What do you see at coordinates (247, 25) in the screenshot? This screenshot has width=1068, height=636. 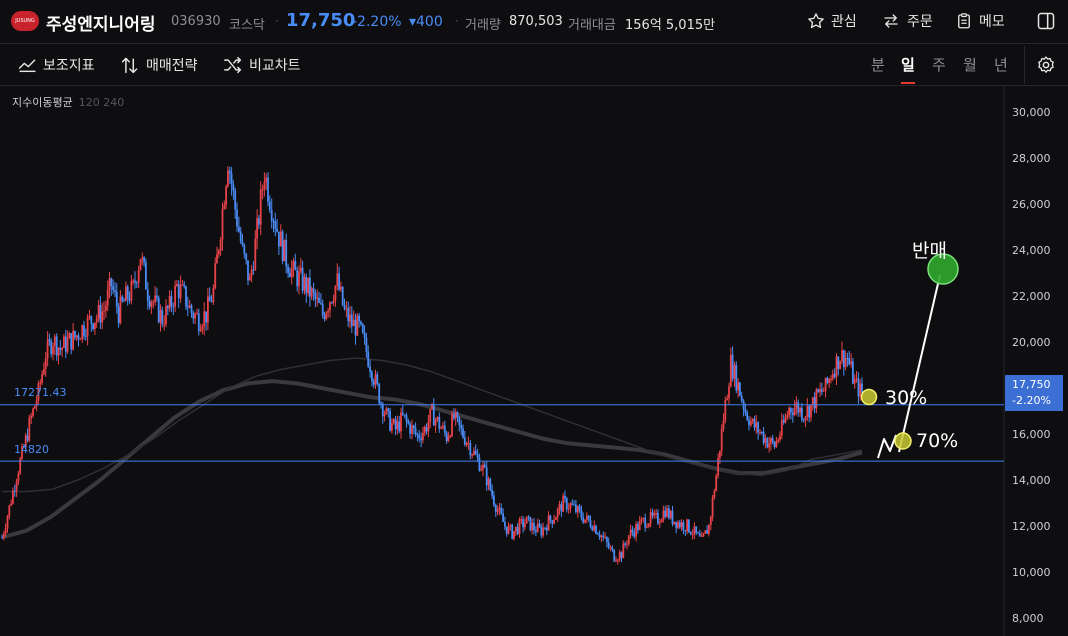 I see `market-label: 코스닥` at bounding box center [247, 25].